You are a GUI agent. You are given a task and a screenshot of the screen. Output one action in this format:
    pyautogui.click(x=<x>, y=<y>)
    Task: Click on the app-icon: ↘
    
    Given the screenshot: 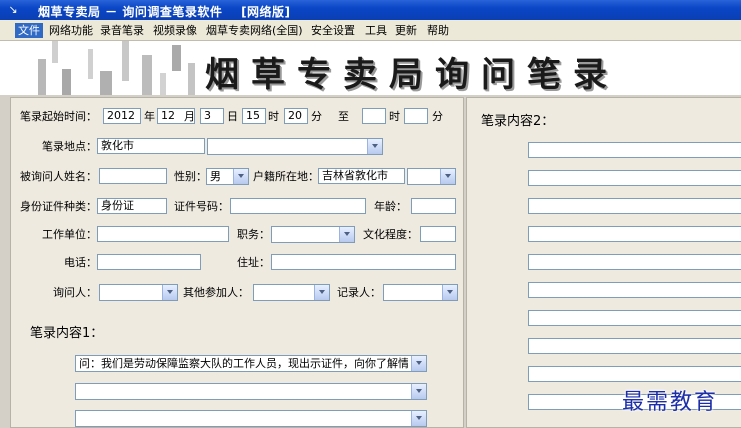 What is the action you would take?
    pyautogui.click(x=13, y=9)
    